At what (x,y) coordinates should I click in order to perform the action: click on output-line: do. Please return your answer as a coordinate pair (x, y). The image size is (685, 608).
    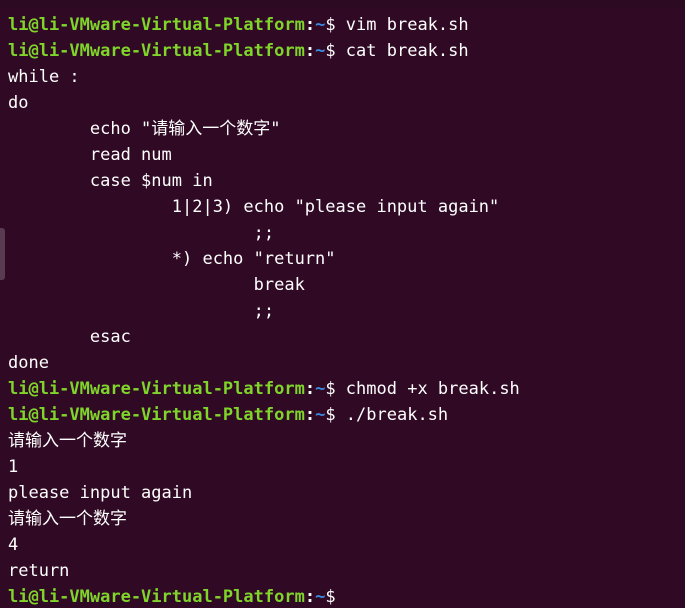
    Looking at the image, I should click on (18, 103).